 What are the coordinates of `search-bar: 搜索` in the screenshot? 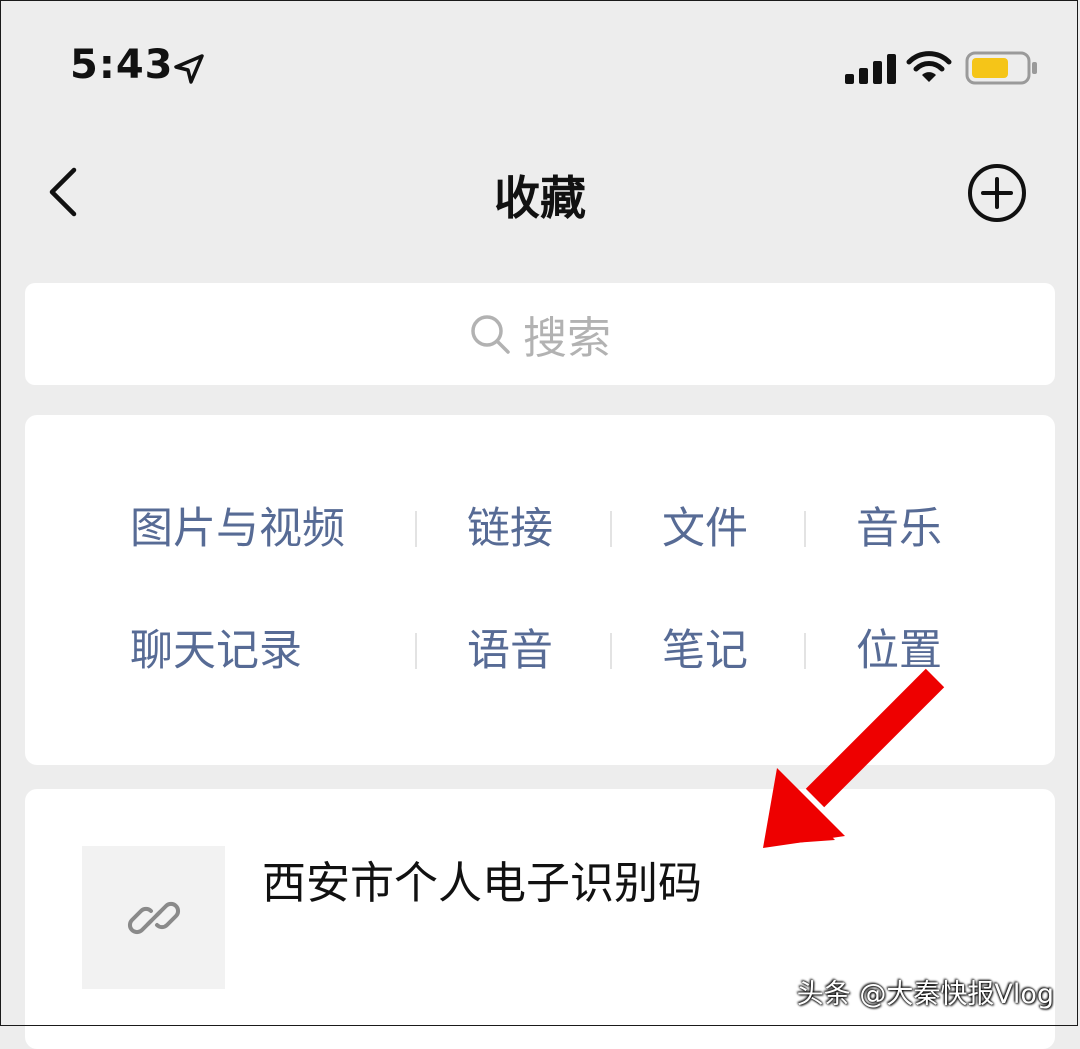 It's located at (540, 334).